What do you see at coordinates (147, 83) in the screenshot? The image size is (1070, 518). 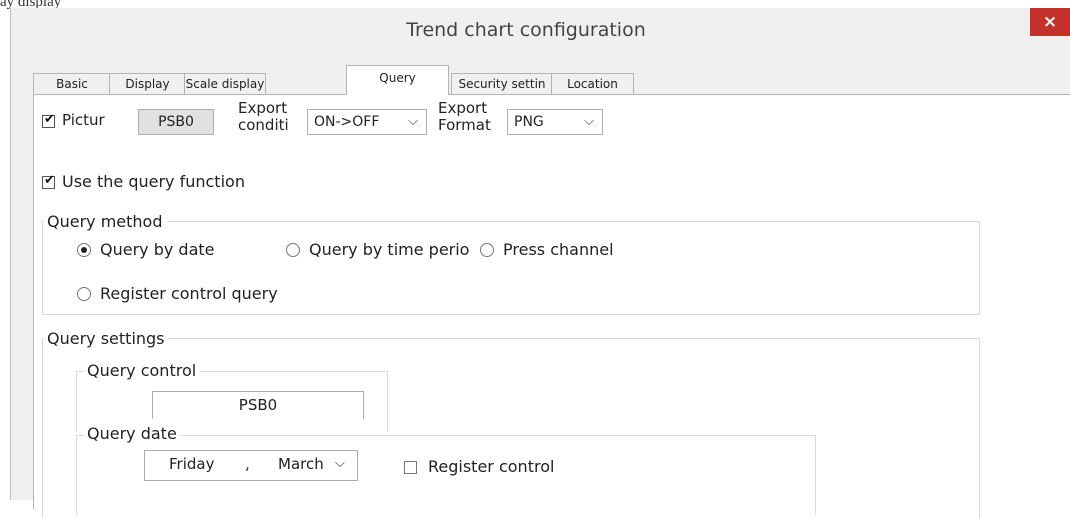 I see `tab-display: Display` at bounding box center [147, 83].